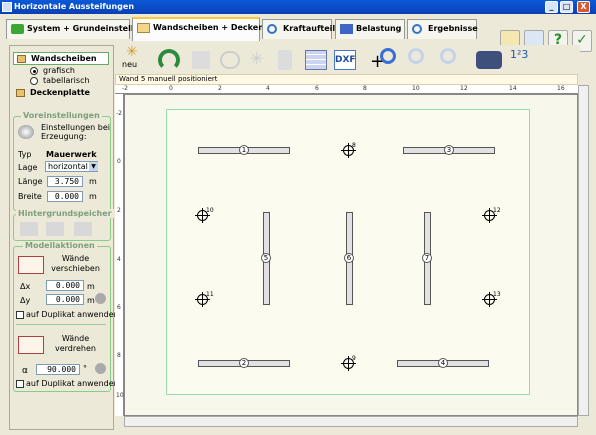 This screenshot has height=435, width=596. Describe the element at coordinates (60, 92) in the screenshot. I see `nav-slab: Deckenplatte` at that location.